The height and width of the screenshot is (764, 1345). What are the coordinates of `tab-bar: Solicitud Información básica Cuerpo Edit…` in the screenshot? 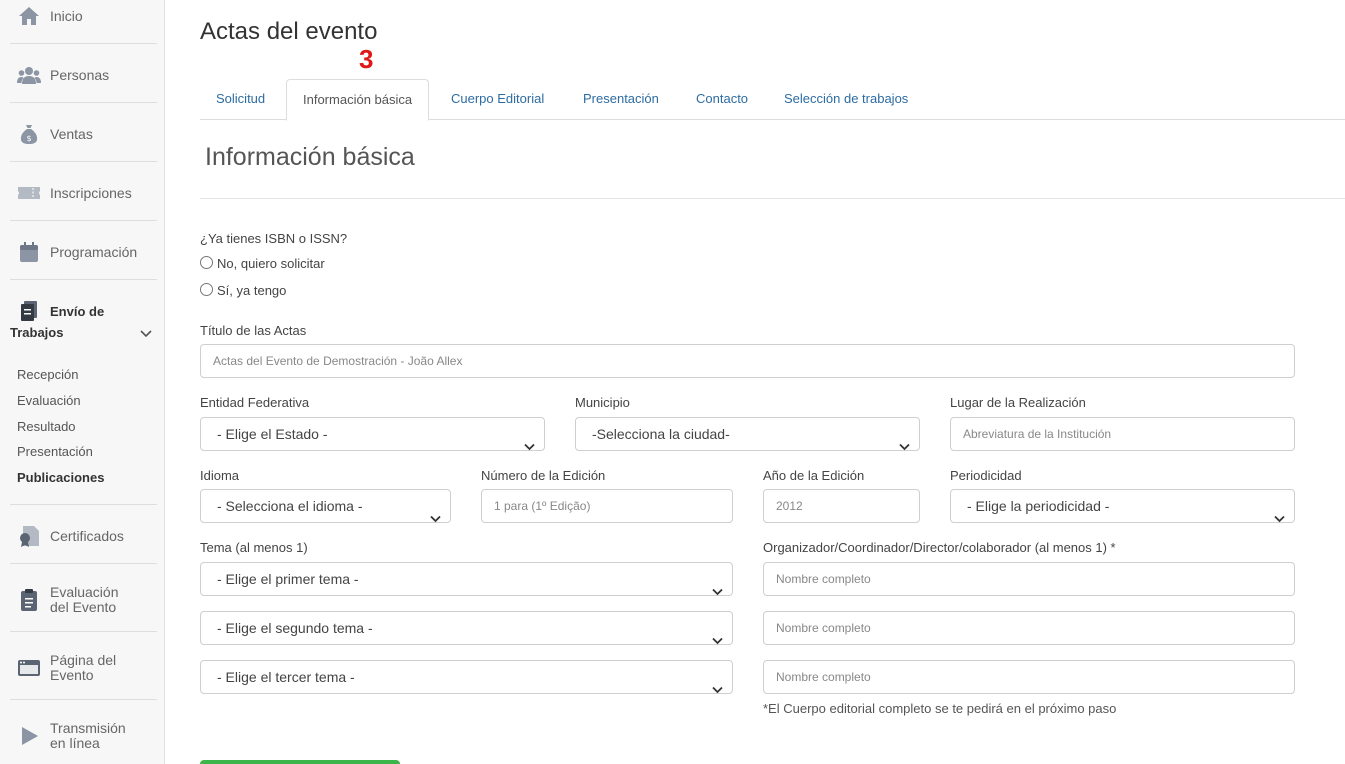 It's located at (772, 100).